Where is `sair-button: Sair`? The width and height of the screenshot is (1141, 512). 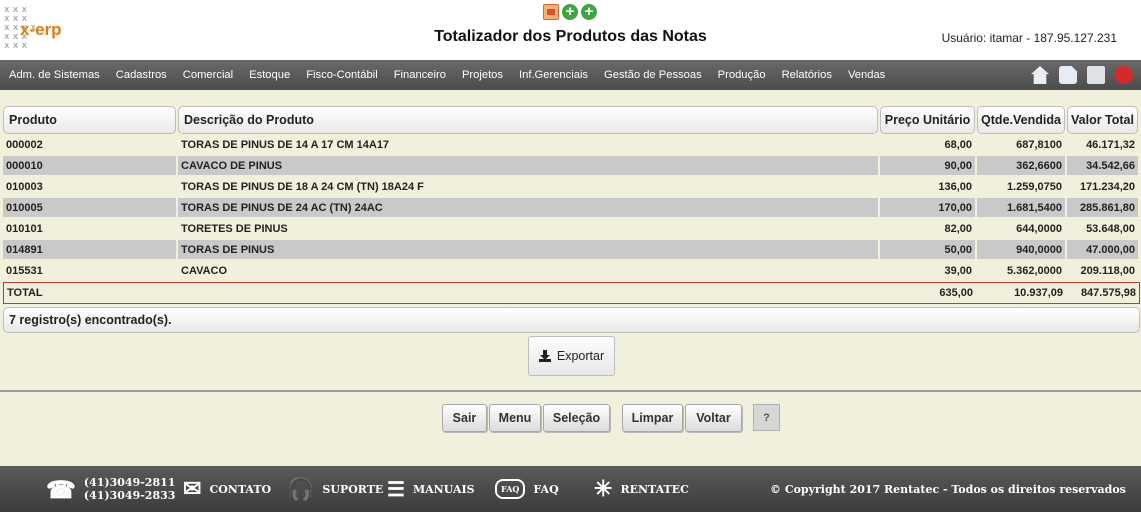 sair-button: Sair is located at coordinates (464, 418).